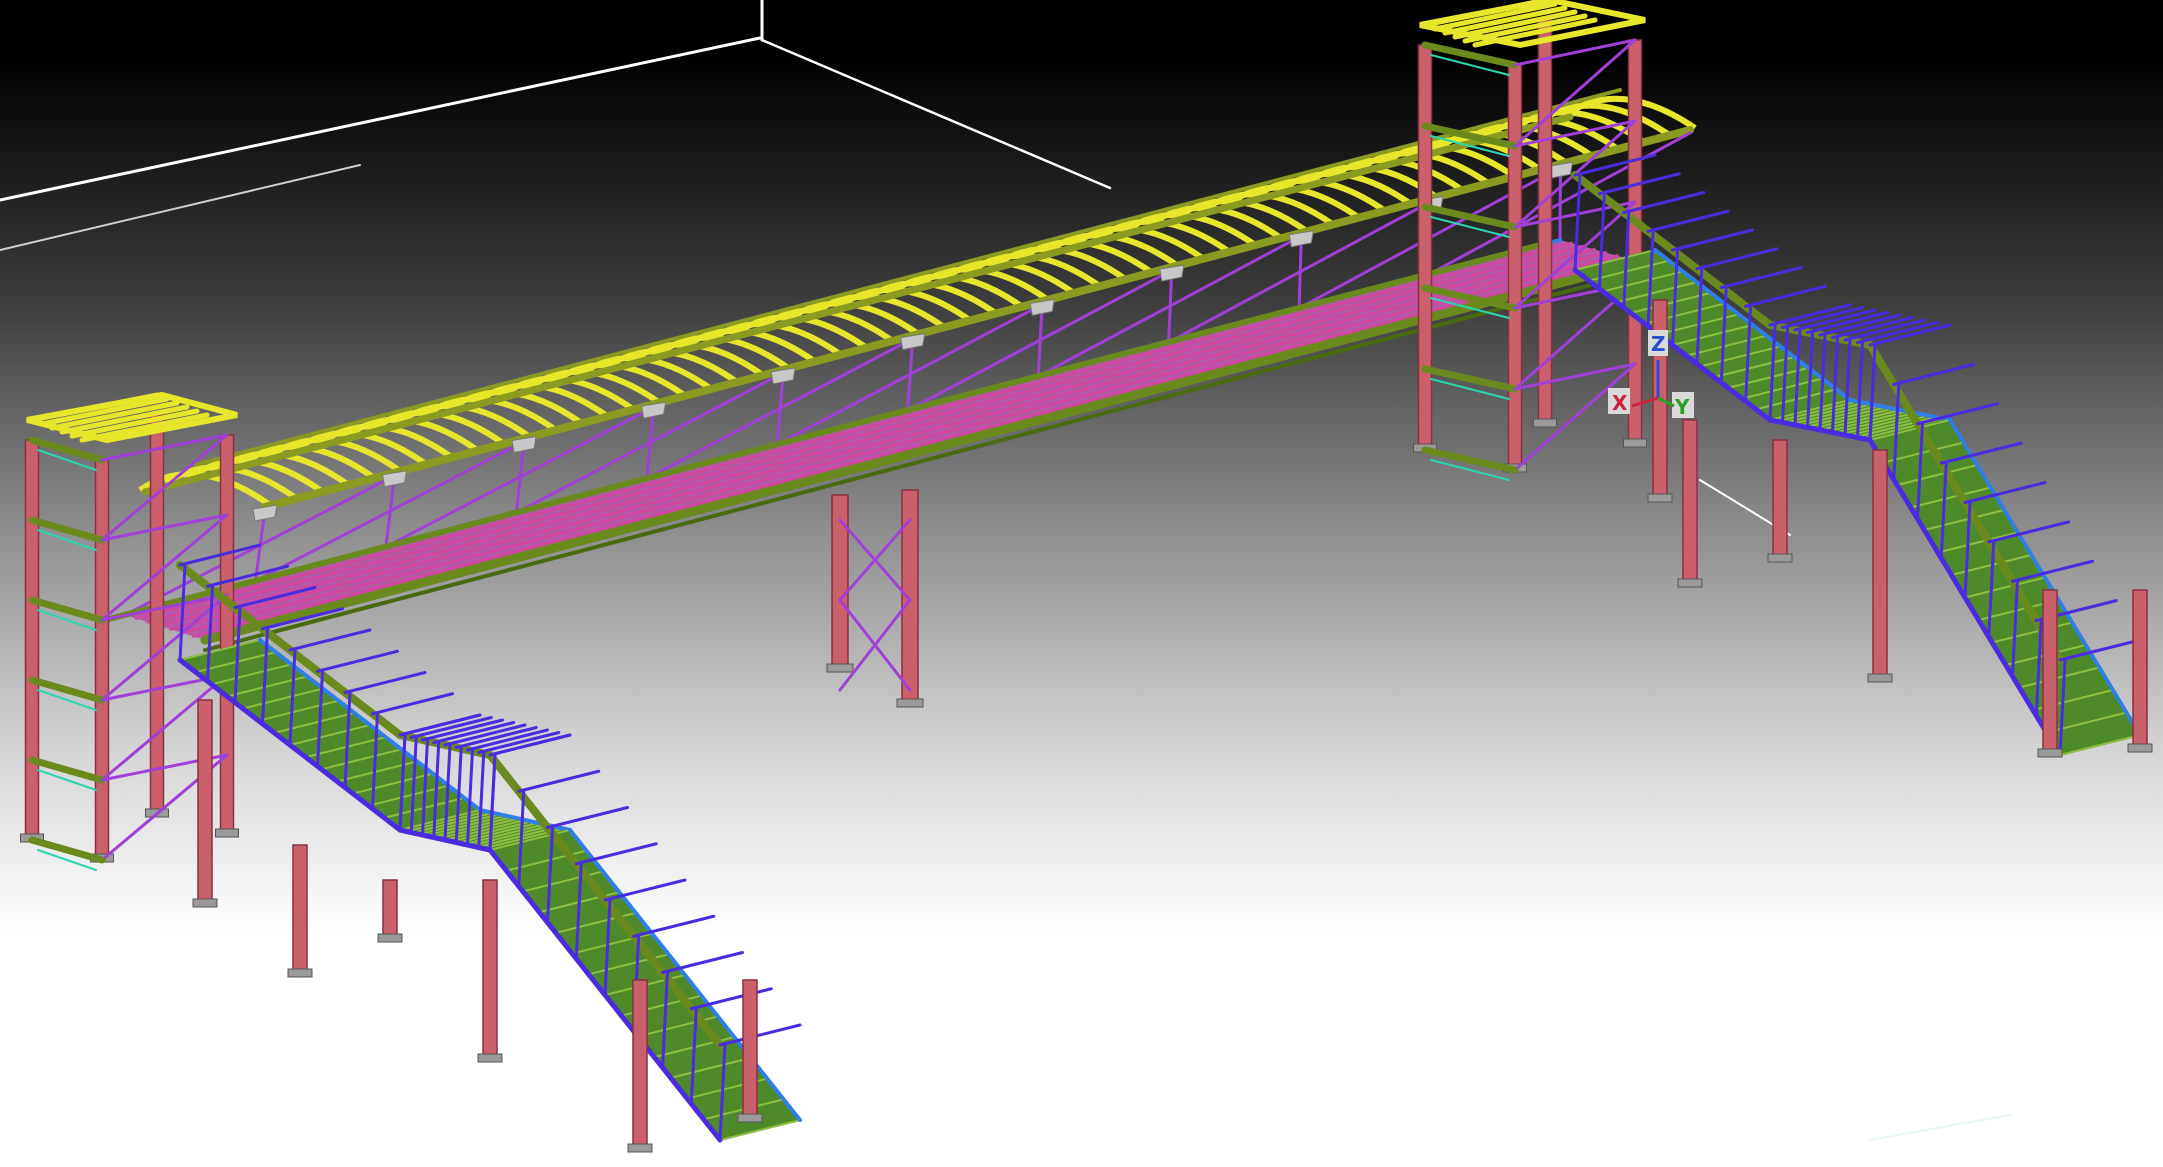 Image resolution: width=2163 pixels, height=1167 pixels. What do you see at coordinates (875, 598) in the screenshot?
I see `middle-pier` at bounding box center [875, 598].